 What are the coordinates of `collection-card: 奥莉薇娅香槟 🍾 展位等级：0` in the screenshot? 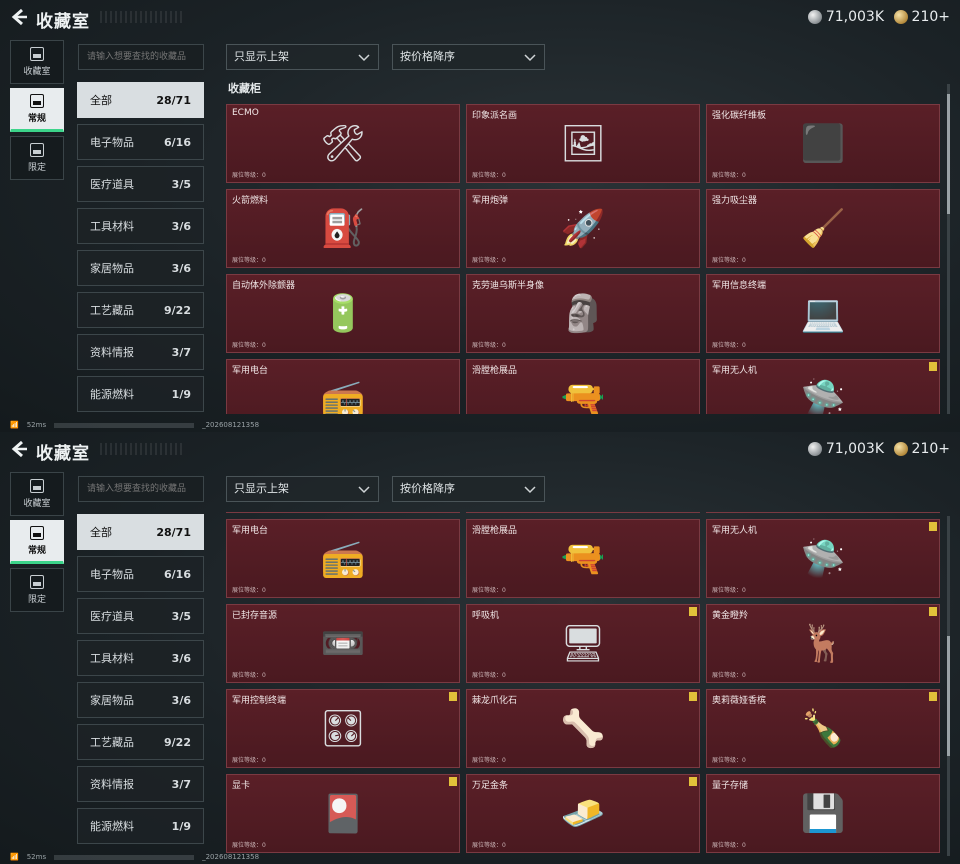 It's located at (823, 728).